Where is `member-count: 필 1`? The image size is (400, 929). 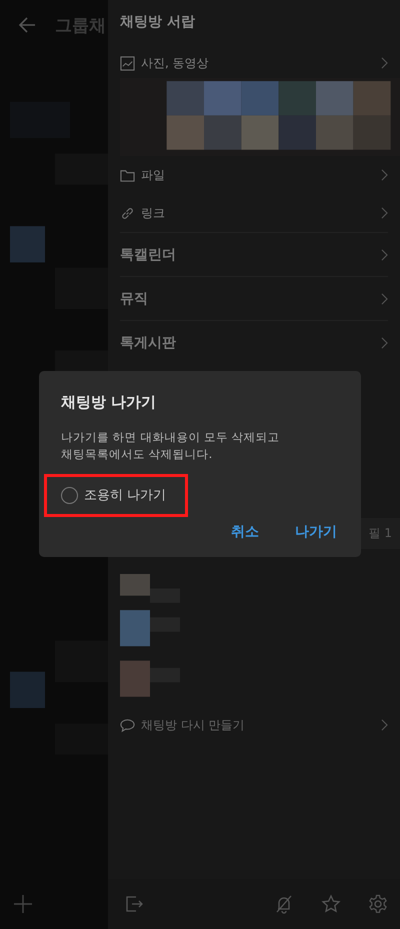 member-count: 필 1 is located at coordinates (380, 533).